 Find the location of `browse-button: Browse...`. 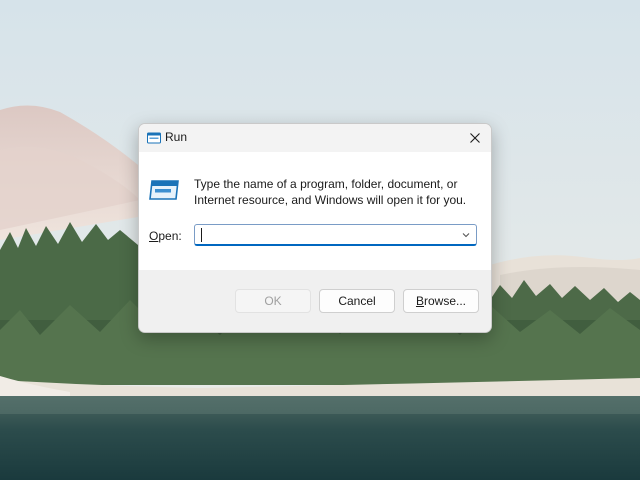

browse-button: Browse... is located at coordinates (441, 301).